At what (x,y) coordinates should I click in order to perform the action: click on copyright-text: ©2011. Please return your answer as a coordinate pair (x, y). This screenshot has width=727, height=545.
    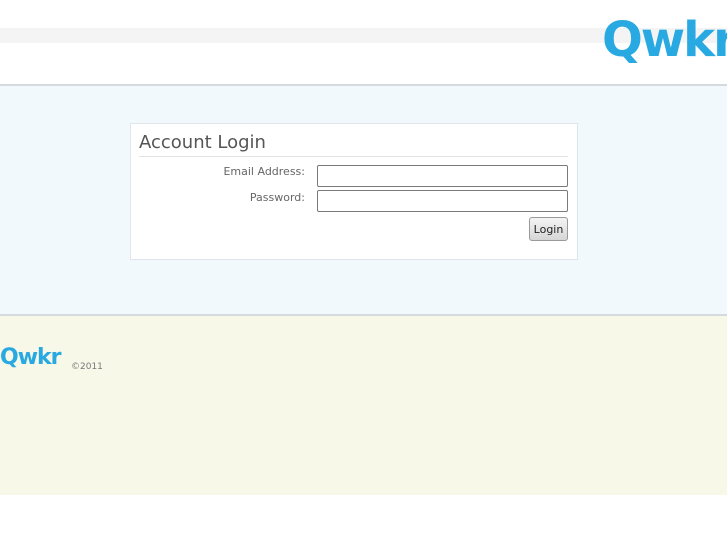
    Looking at the image, I should click on (87, 367).